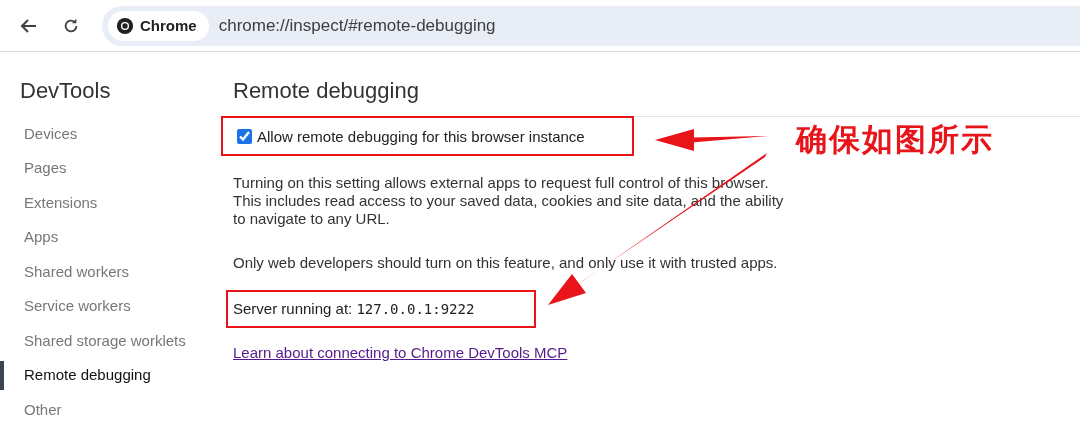  I want to click on page-title: Remote debugging, so click(326, 91).